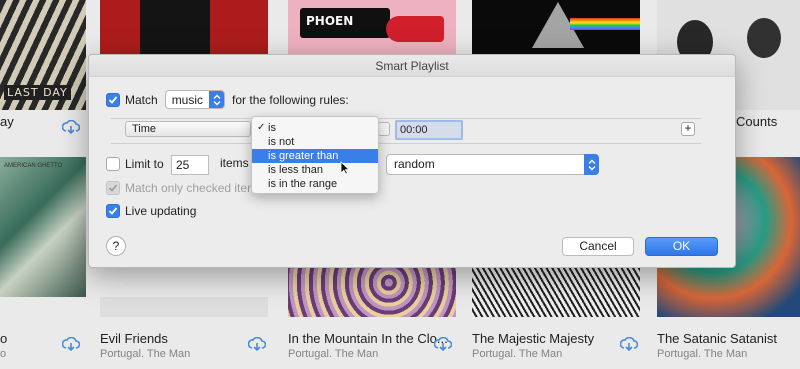  I want to click on help-button: ?, so click(116, 246).